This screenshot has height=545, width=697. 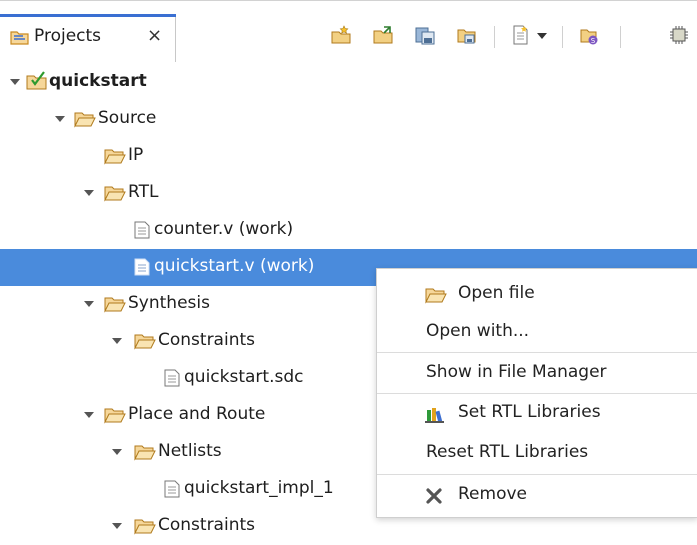 I want to click on new-project-icon, so click(x=342, y=36).